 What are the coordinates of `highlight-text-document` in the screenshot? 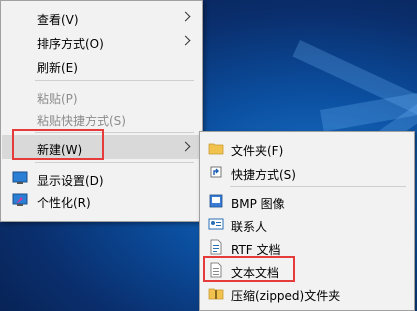 It's located at (249, 269).